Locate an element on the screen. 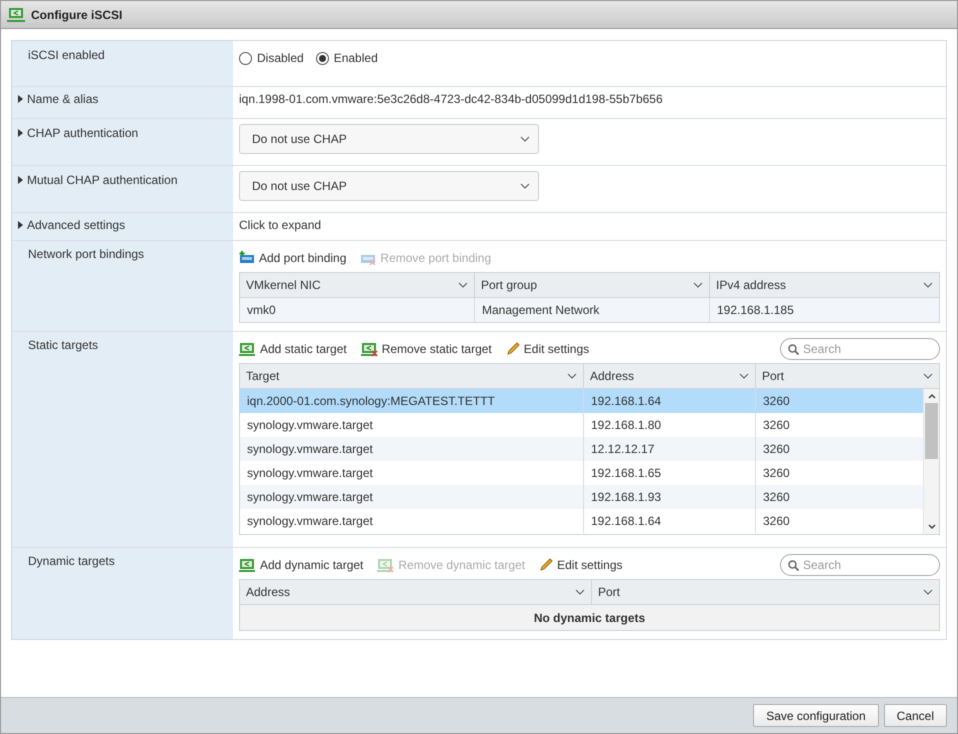 The height and width of the screenshot is (734, 958). section-label: CHAP authentication is located at coordinates (82, 133).